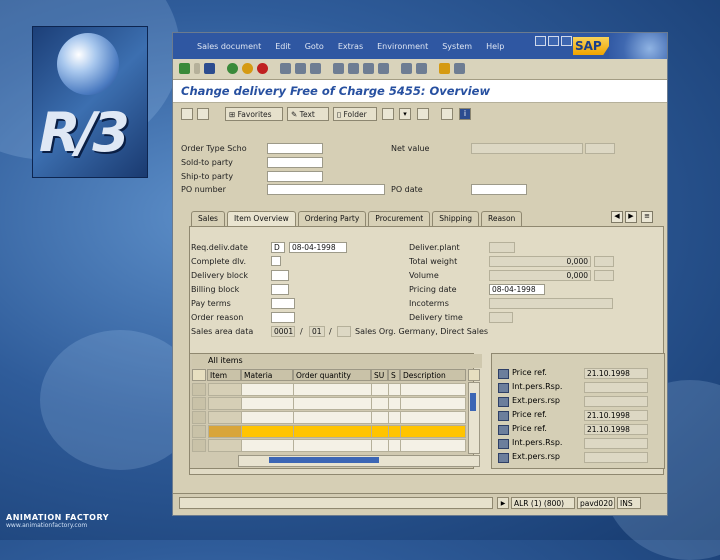  I want to click on help-icon, so click(444, 68).